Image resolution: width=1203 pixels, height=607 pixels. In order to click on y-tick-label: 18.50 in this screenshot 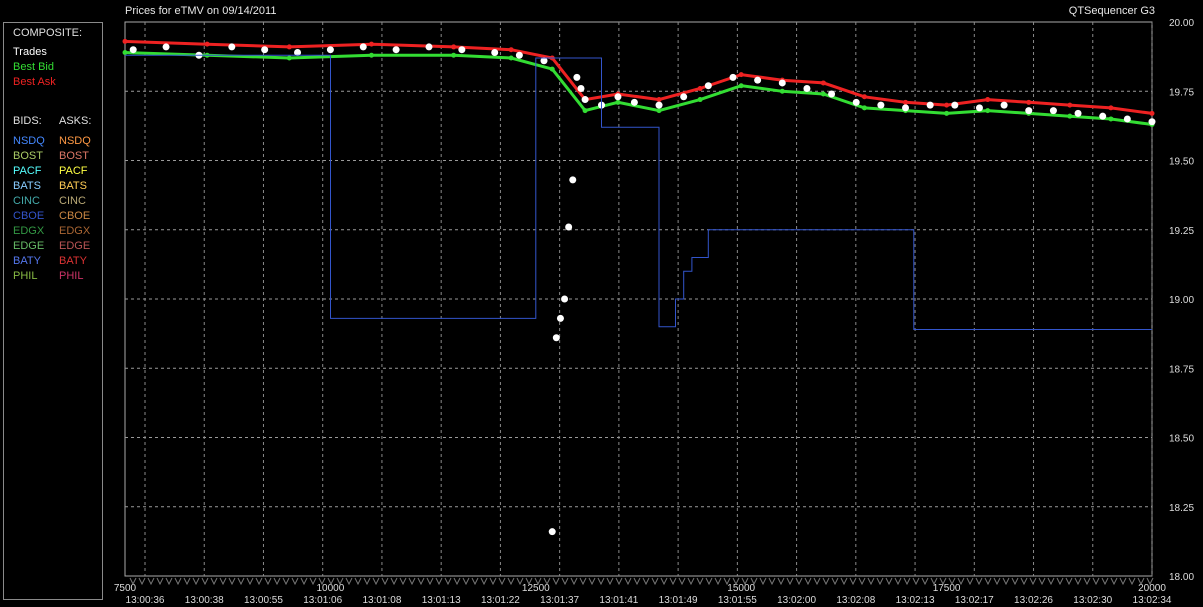, I will do `click(1181, 439)`.